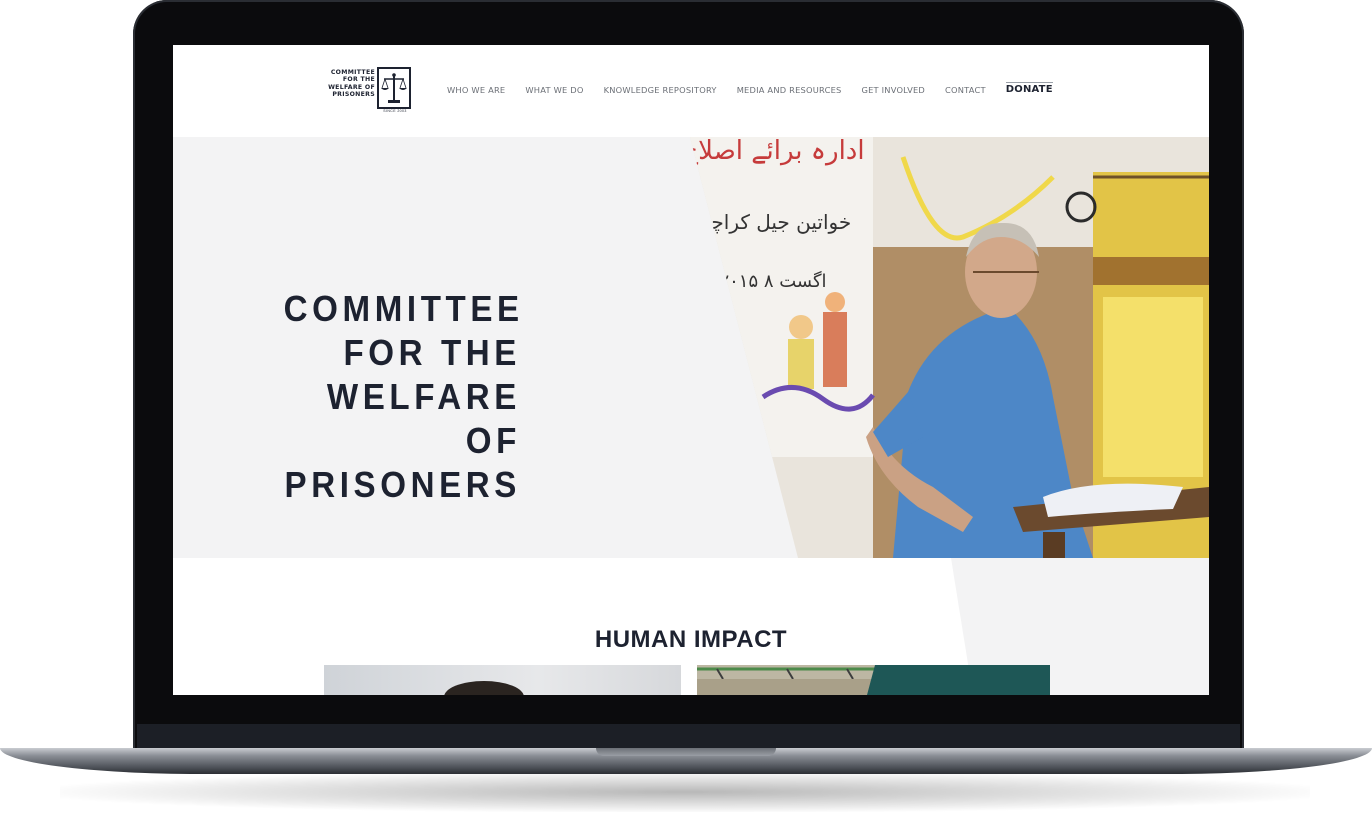 The width and height of the screenshot is (1372, 832). Describe the element at coordinates (965, 93) in the screenshot. I see `nav-contact: CONTACT` at that location.